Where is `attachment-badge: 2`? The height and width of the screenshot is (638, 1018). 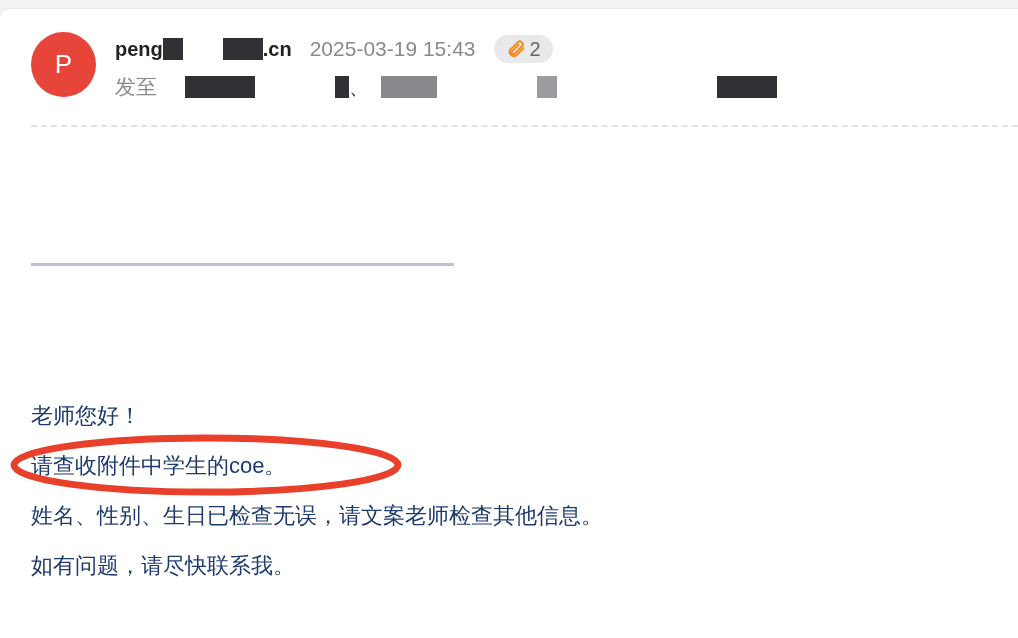 attachment-badge: 2 is located at coordinates (523, 49).